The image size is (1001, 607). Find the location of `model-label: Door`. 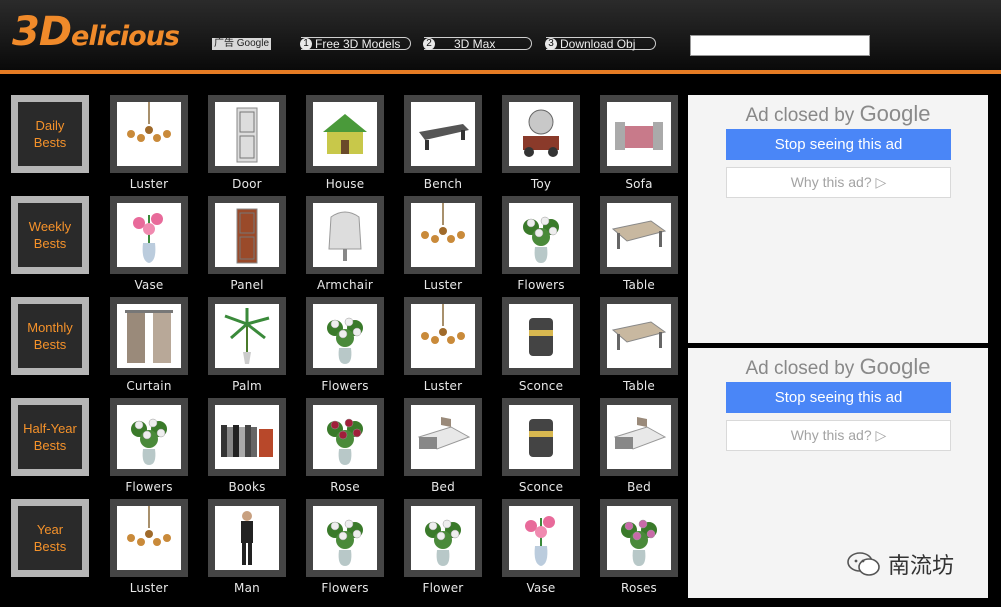

model-label: Door is located at coordinates (247, 184).